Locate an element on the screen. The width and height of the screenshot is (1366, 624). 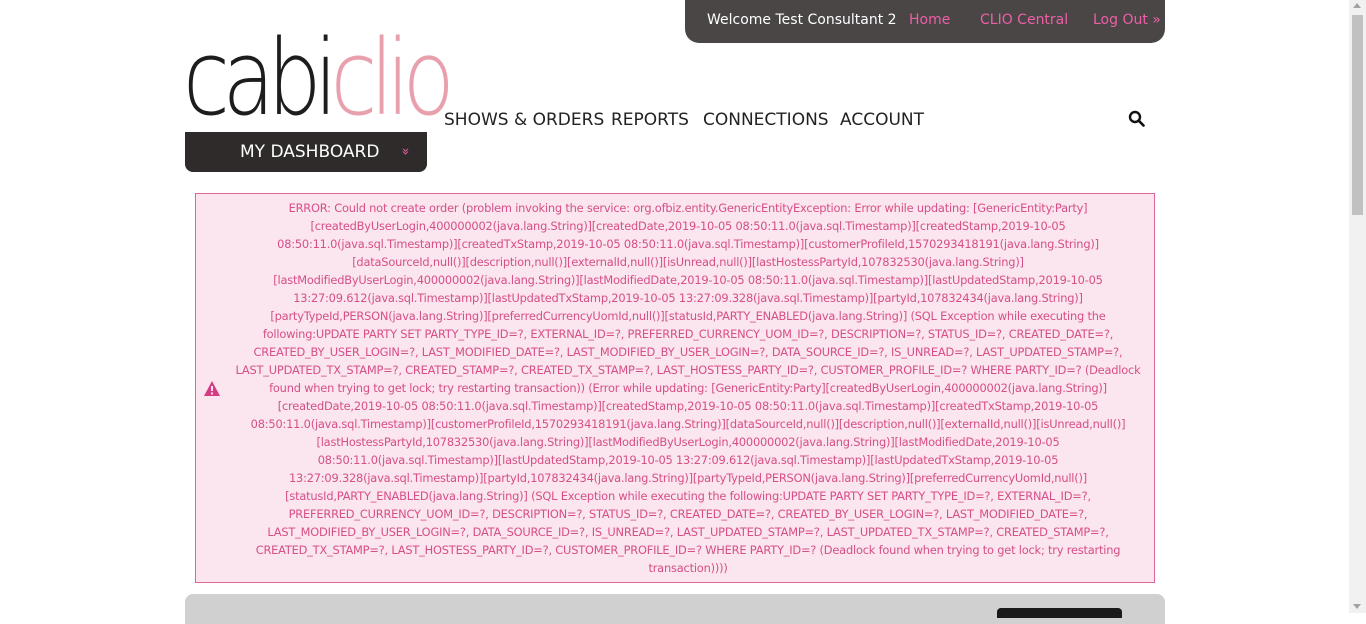
bottom-panel is located at coordinates (675, 609).